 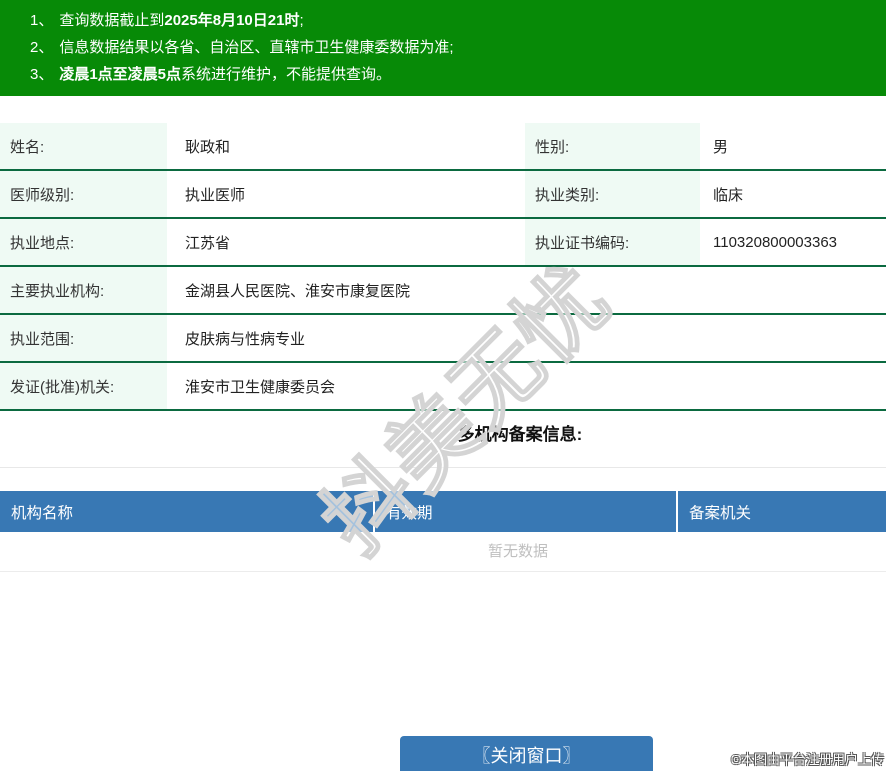 I want to click on info-row-level-category: 医师级别: 执业医师 执业类别: 临床, so click(x=443, y=195).